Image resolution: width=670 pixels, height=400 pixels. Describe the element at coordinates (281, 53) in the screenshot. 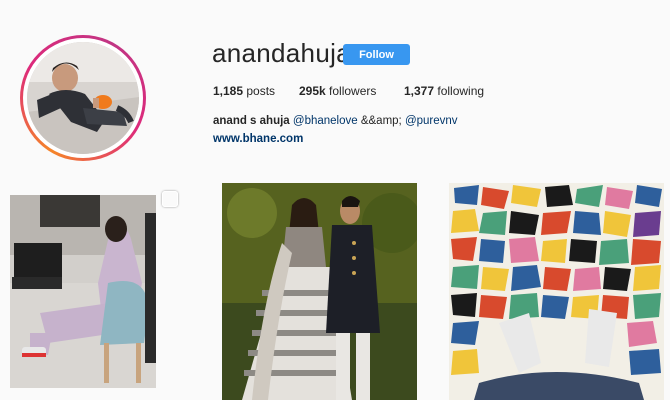

I see `profile-username: anandahuja` at that location.